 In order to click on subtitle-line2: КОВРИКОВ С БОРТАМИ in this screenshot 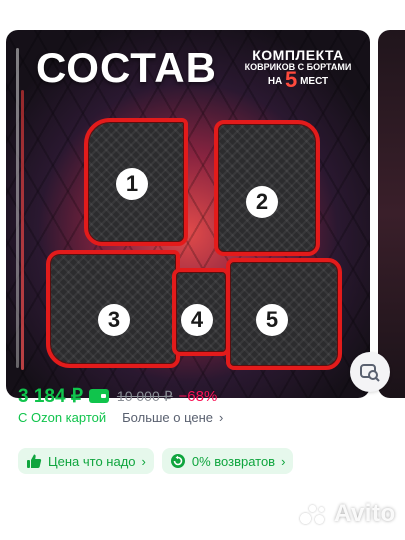, I will do `click(298, 67)`.